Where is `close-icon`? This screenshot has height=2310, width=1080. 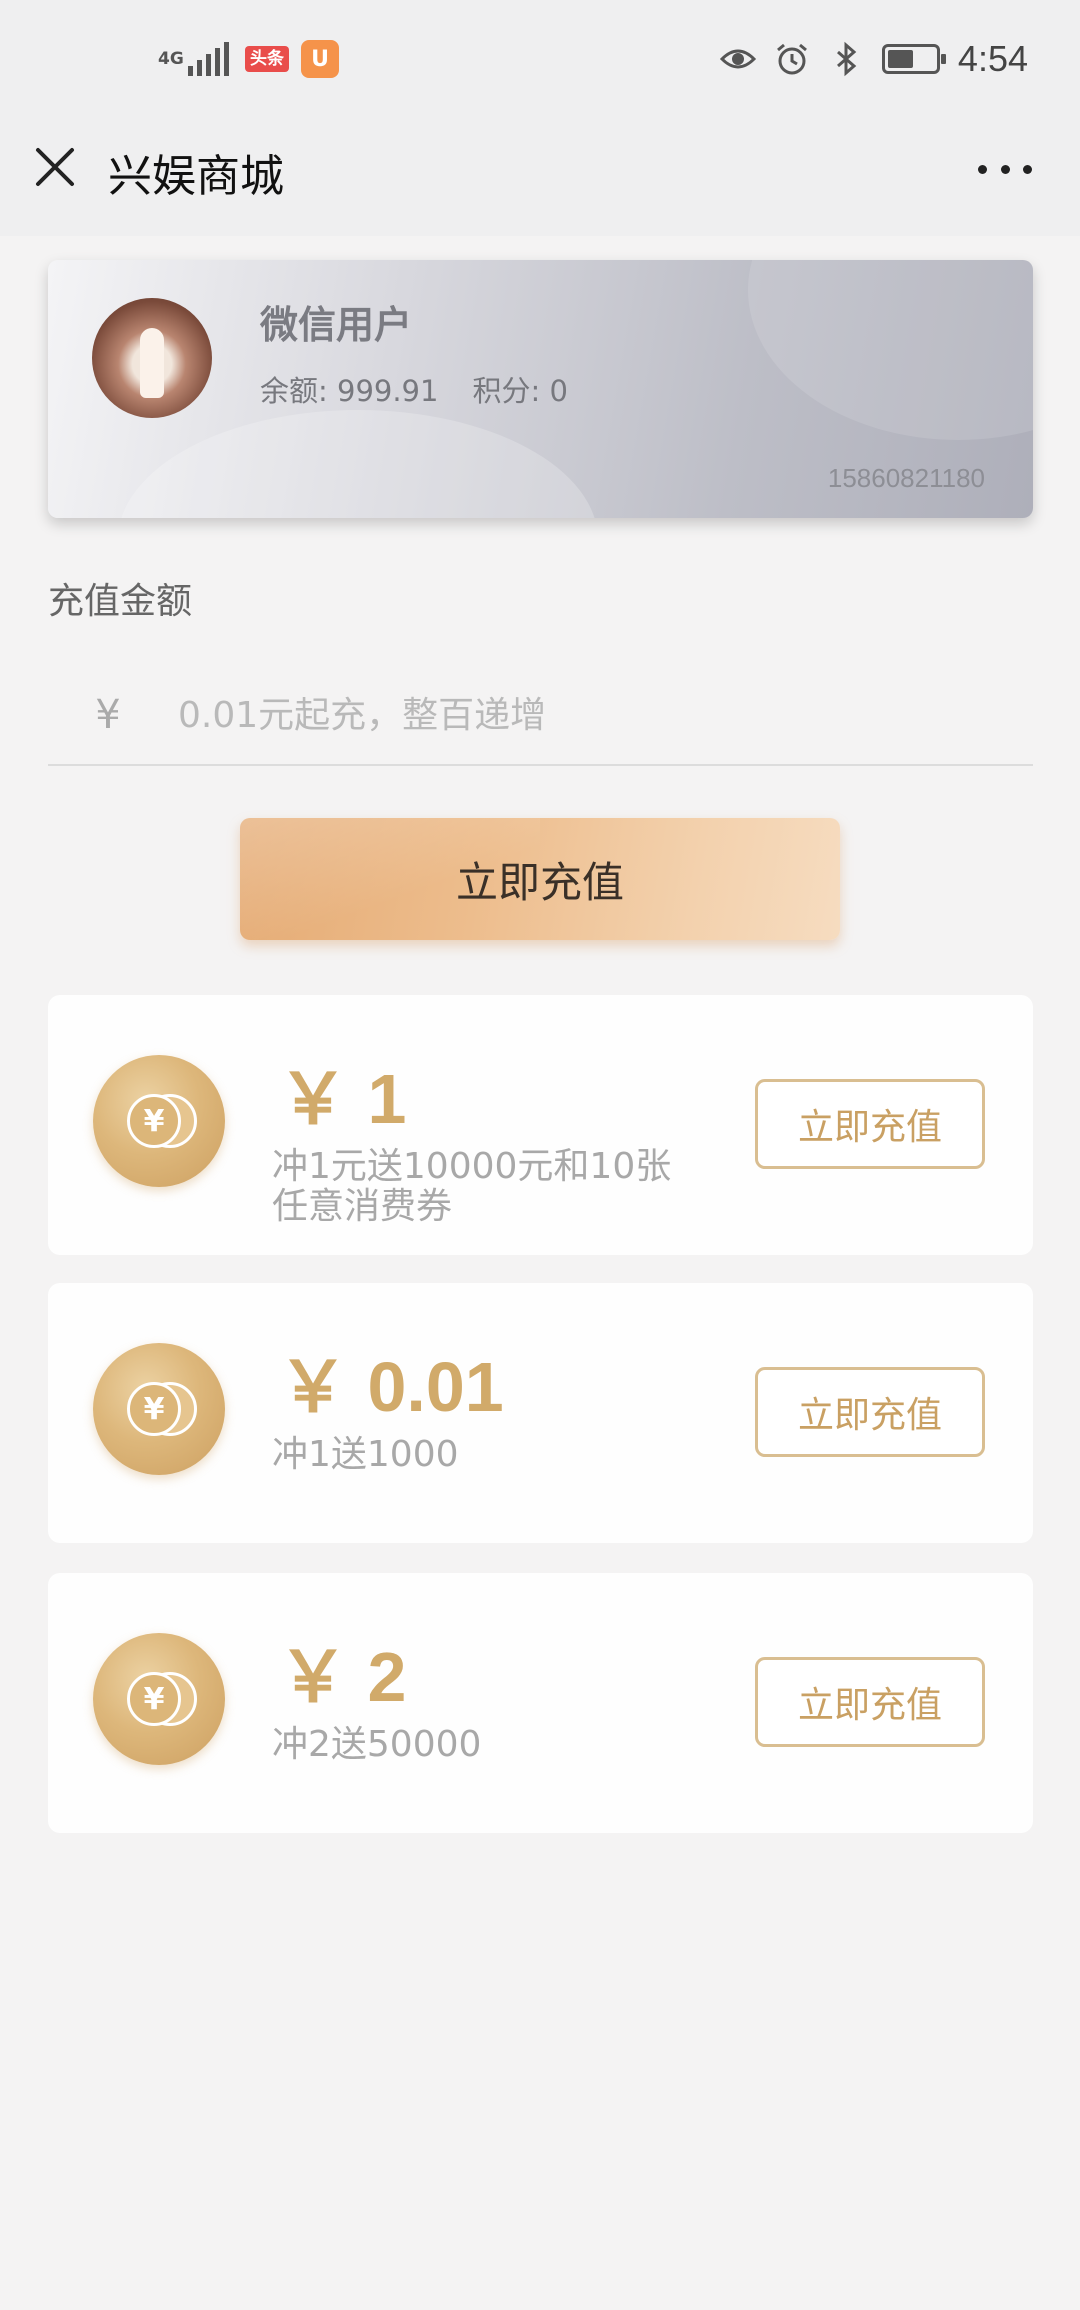 close-icon is located at coordinates (55, 167).